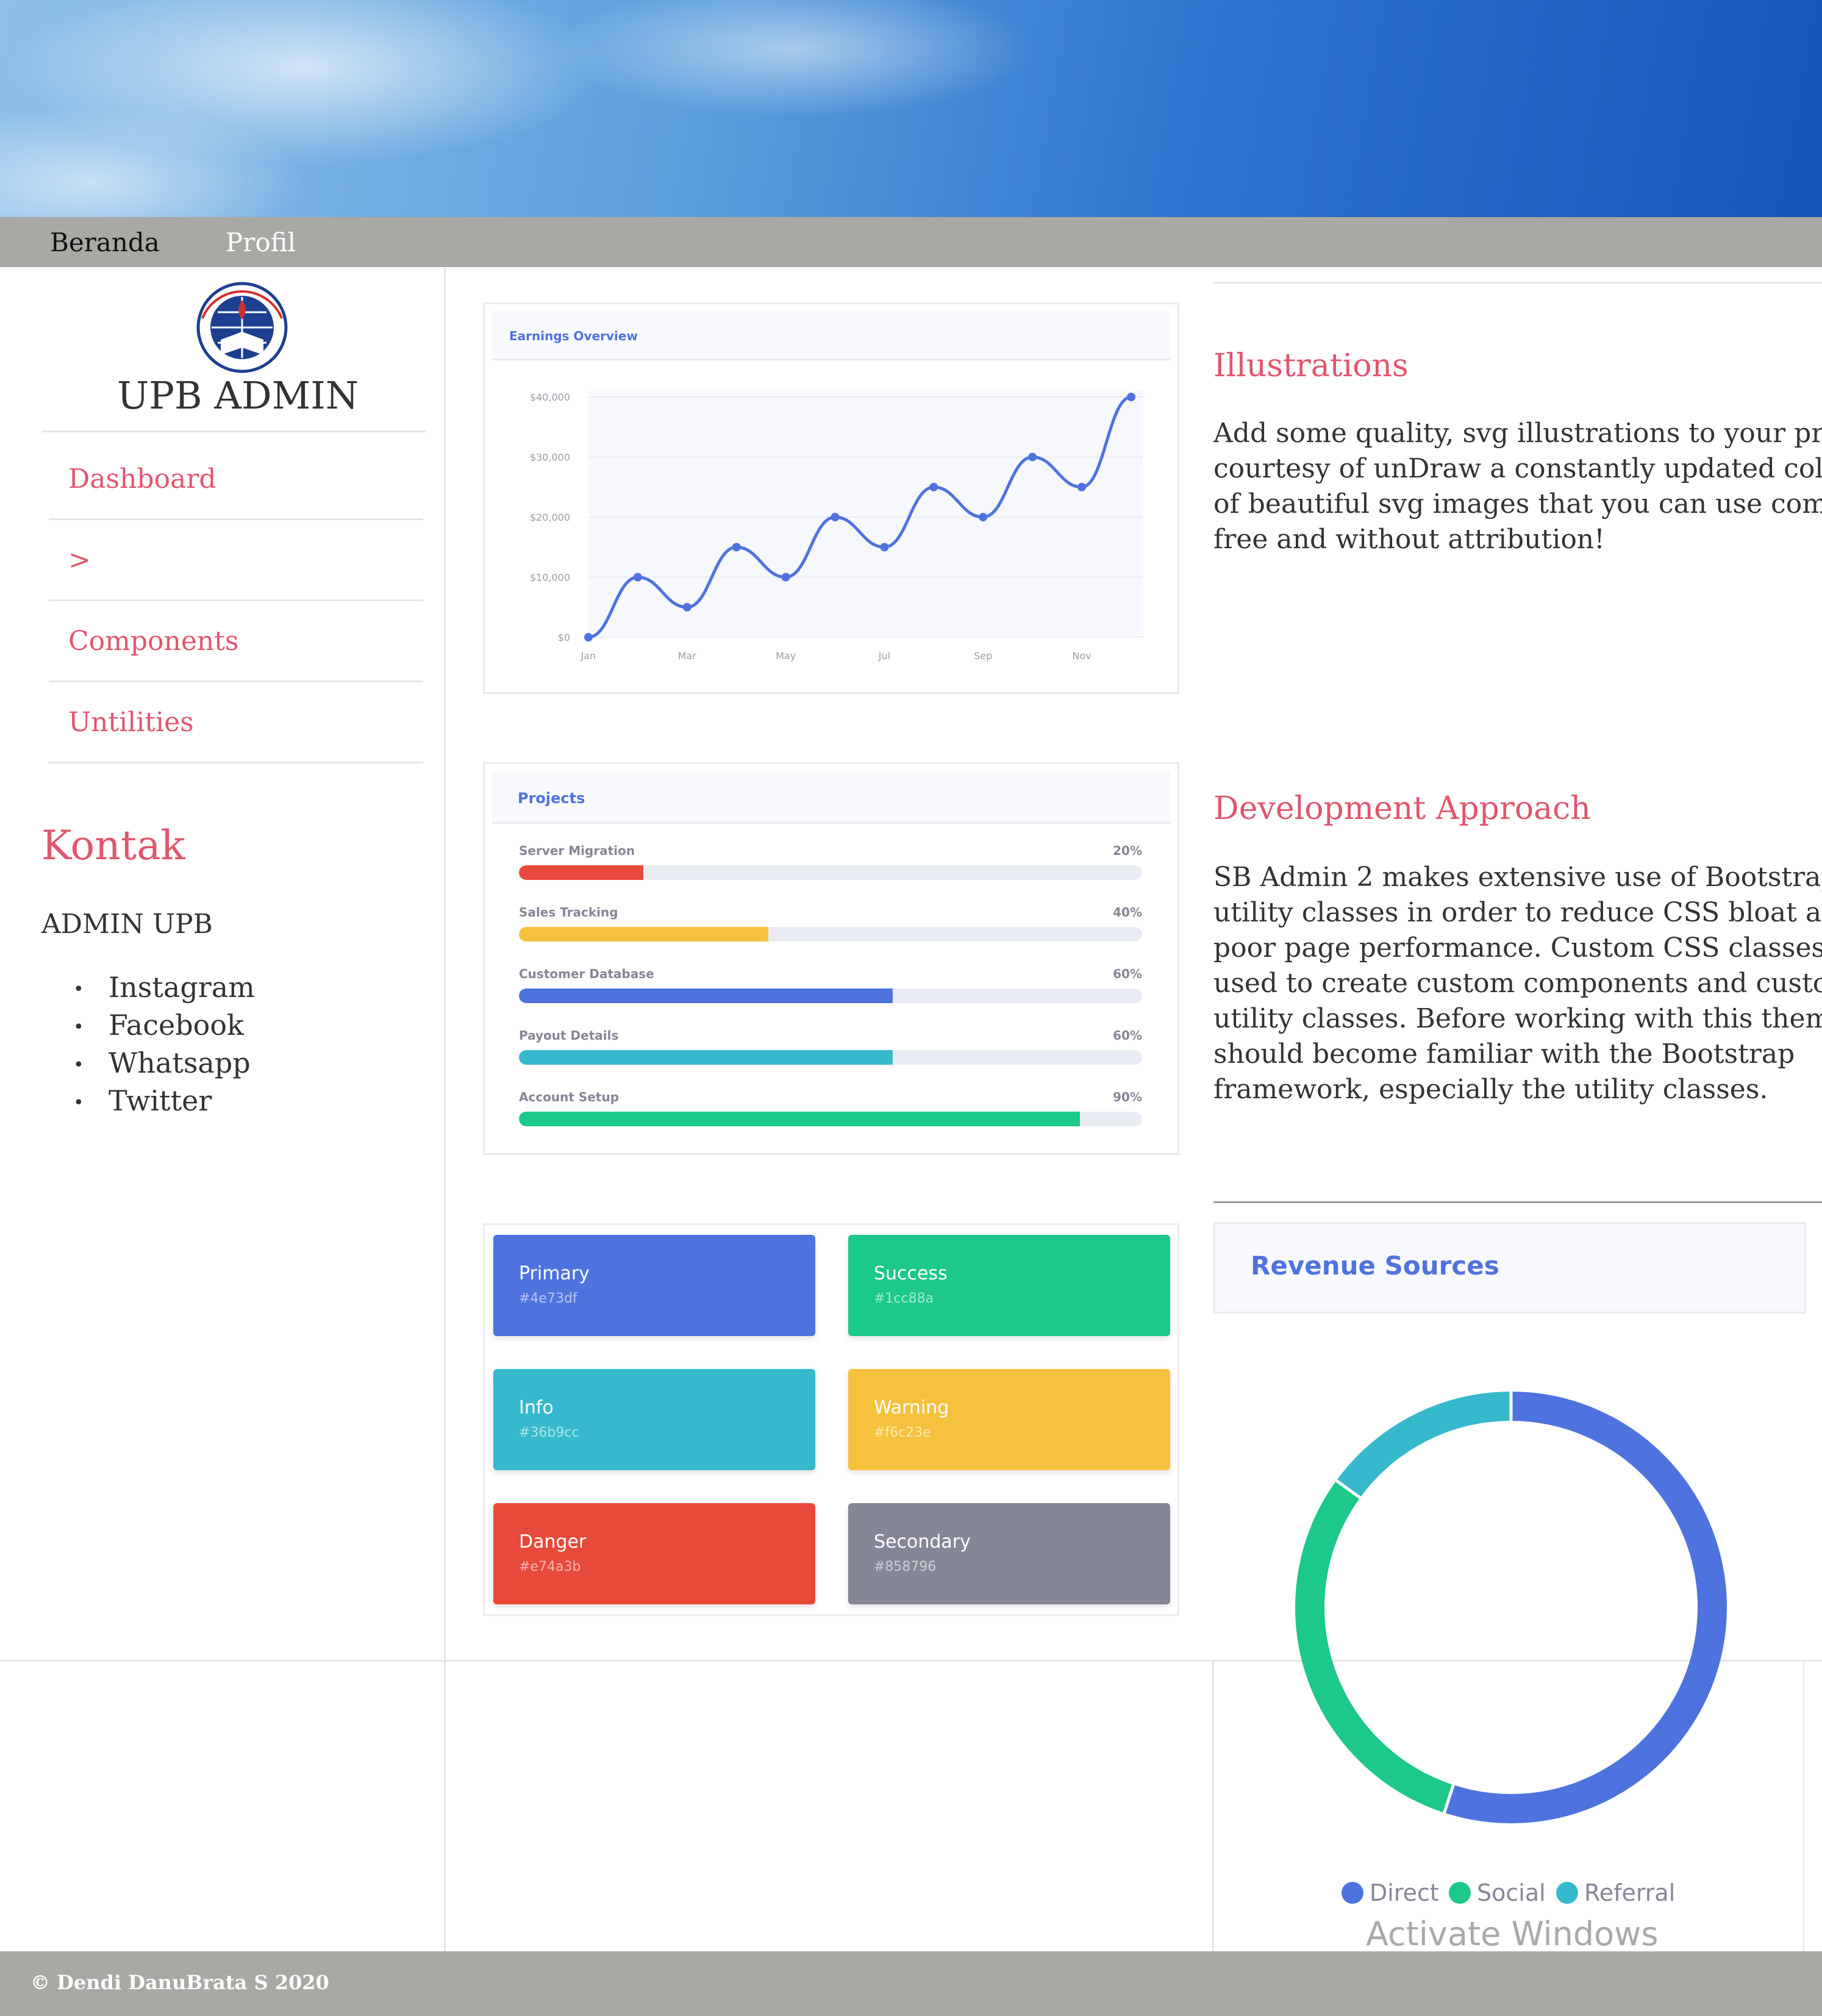  Describe the element at coordinates (79, 560) in the screenshot. I see `sidebar-item-label: >` at that location.